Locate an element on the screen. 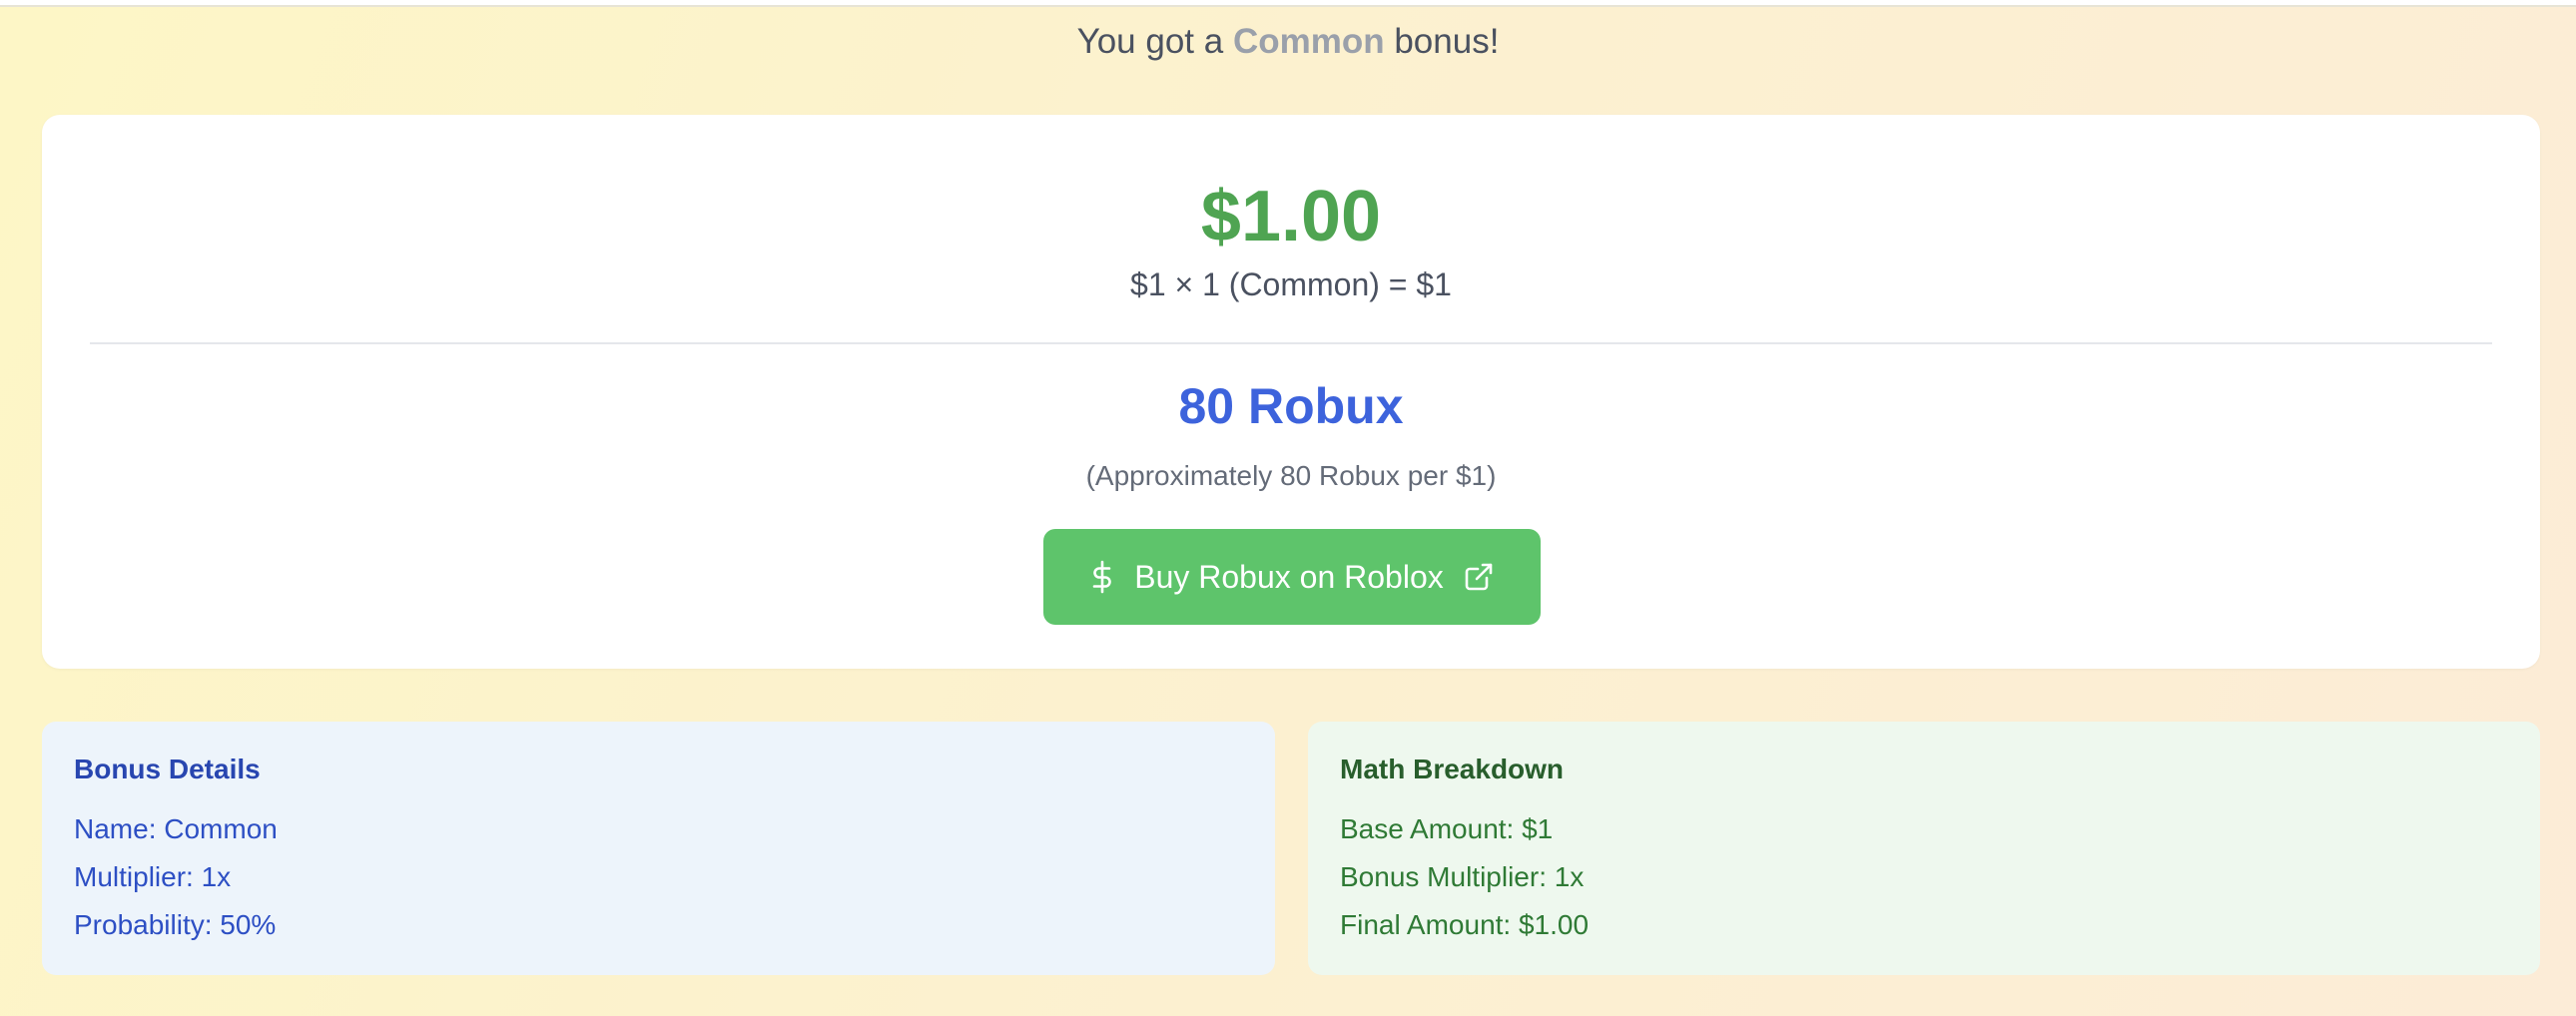  bonus-formula: $1 × 1 (Common) = $1 is located at coordinates (1291, 284).